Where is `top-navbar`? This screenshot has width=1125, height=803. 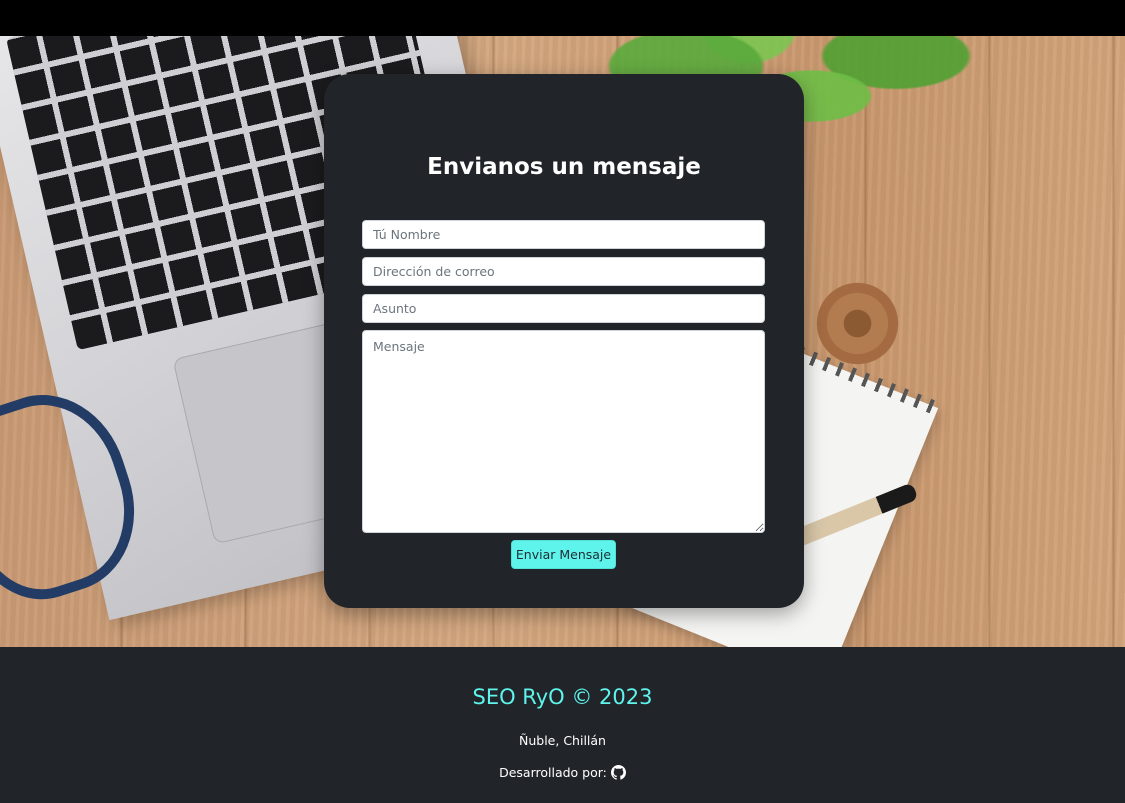 top-navbar is located at coordinates (562, 18).